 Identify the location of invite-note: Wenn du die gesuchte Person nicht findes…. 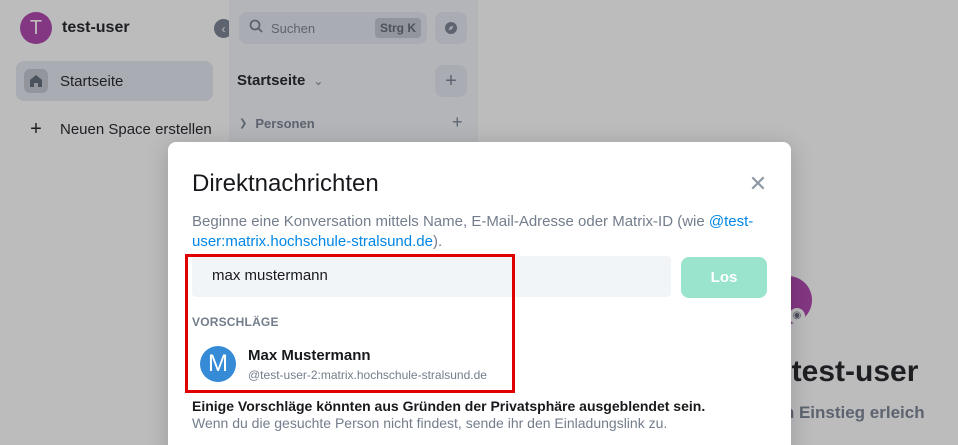
(430, 423).